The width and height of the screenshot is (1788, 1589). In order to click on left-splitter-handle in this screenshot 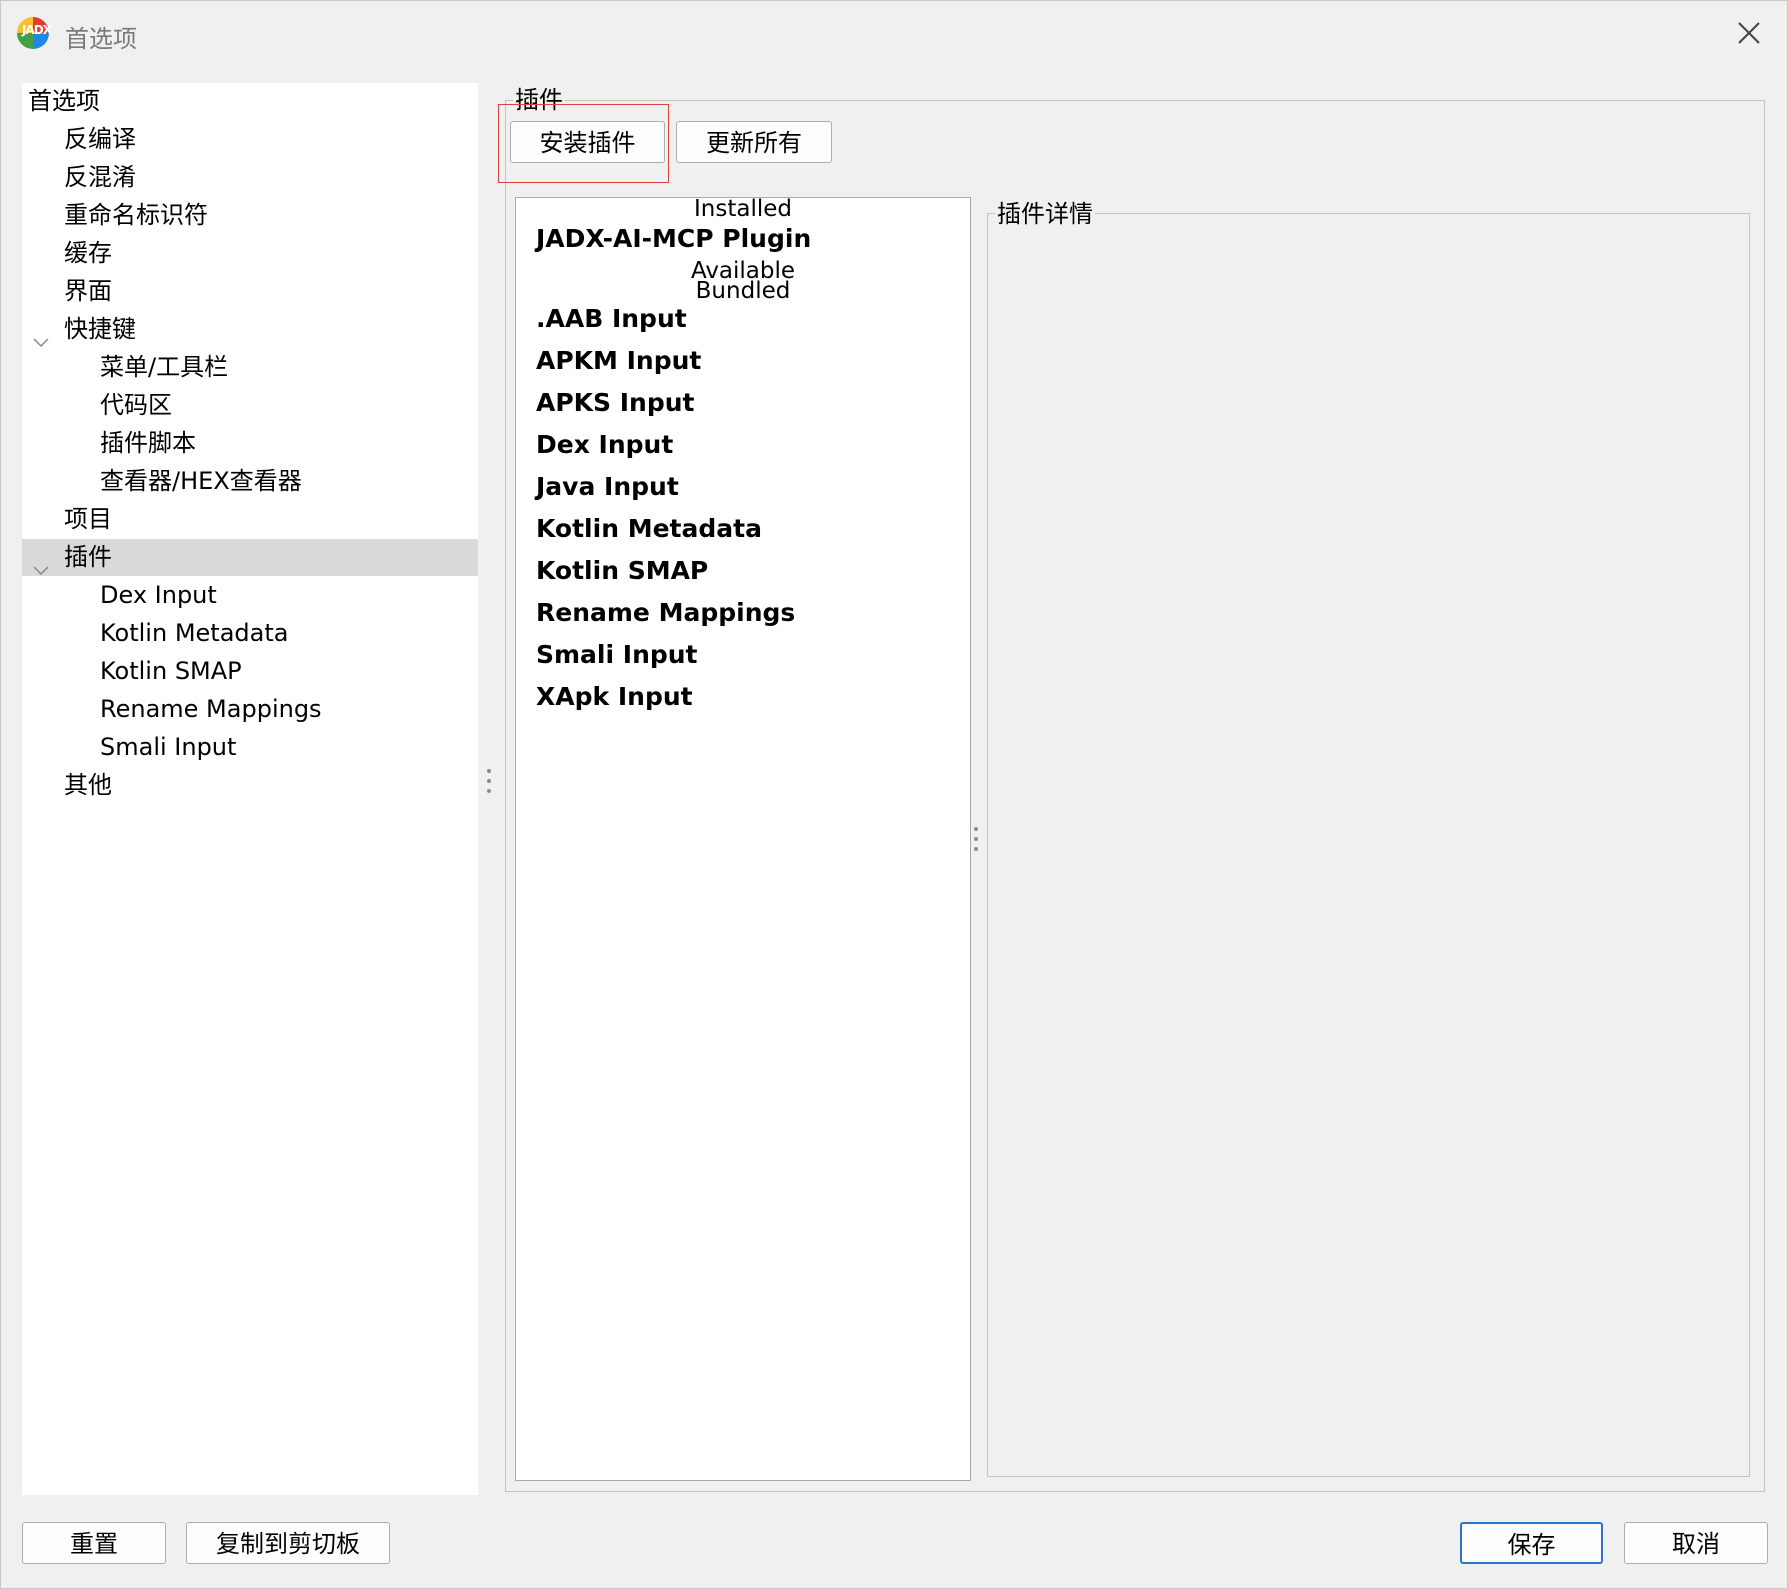, I will do `click(489, 784)`.